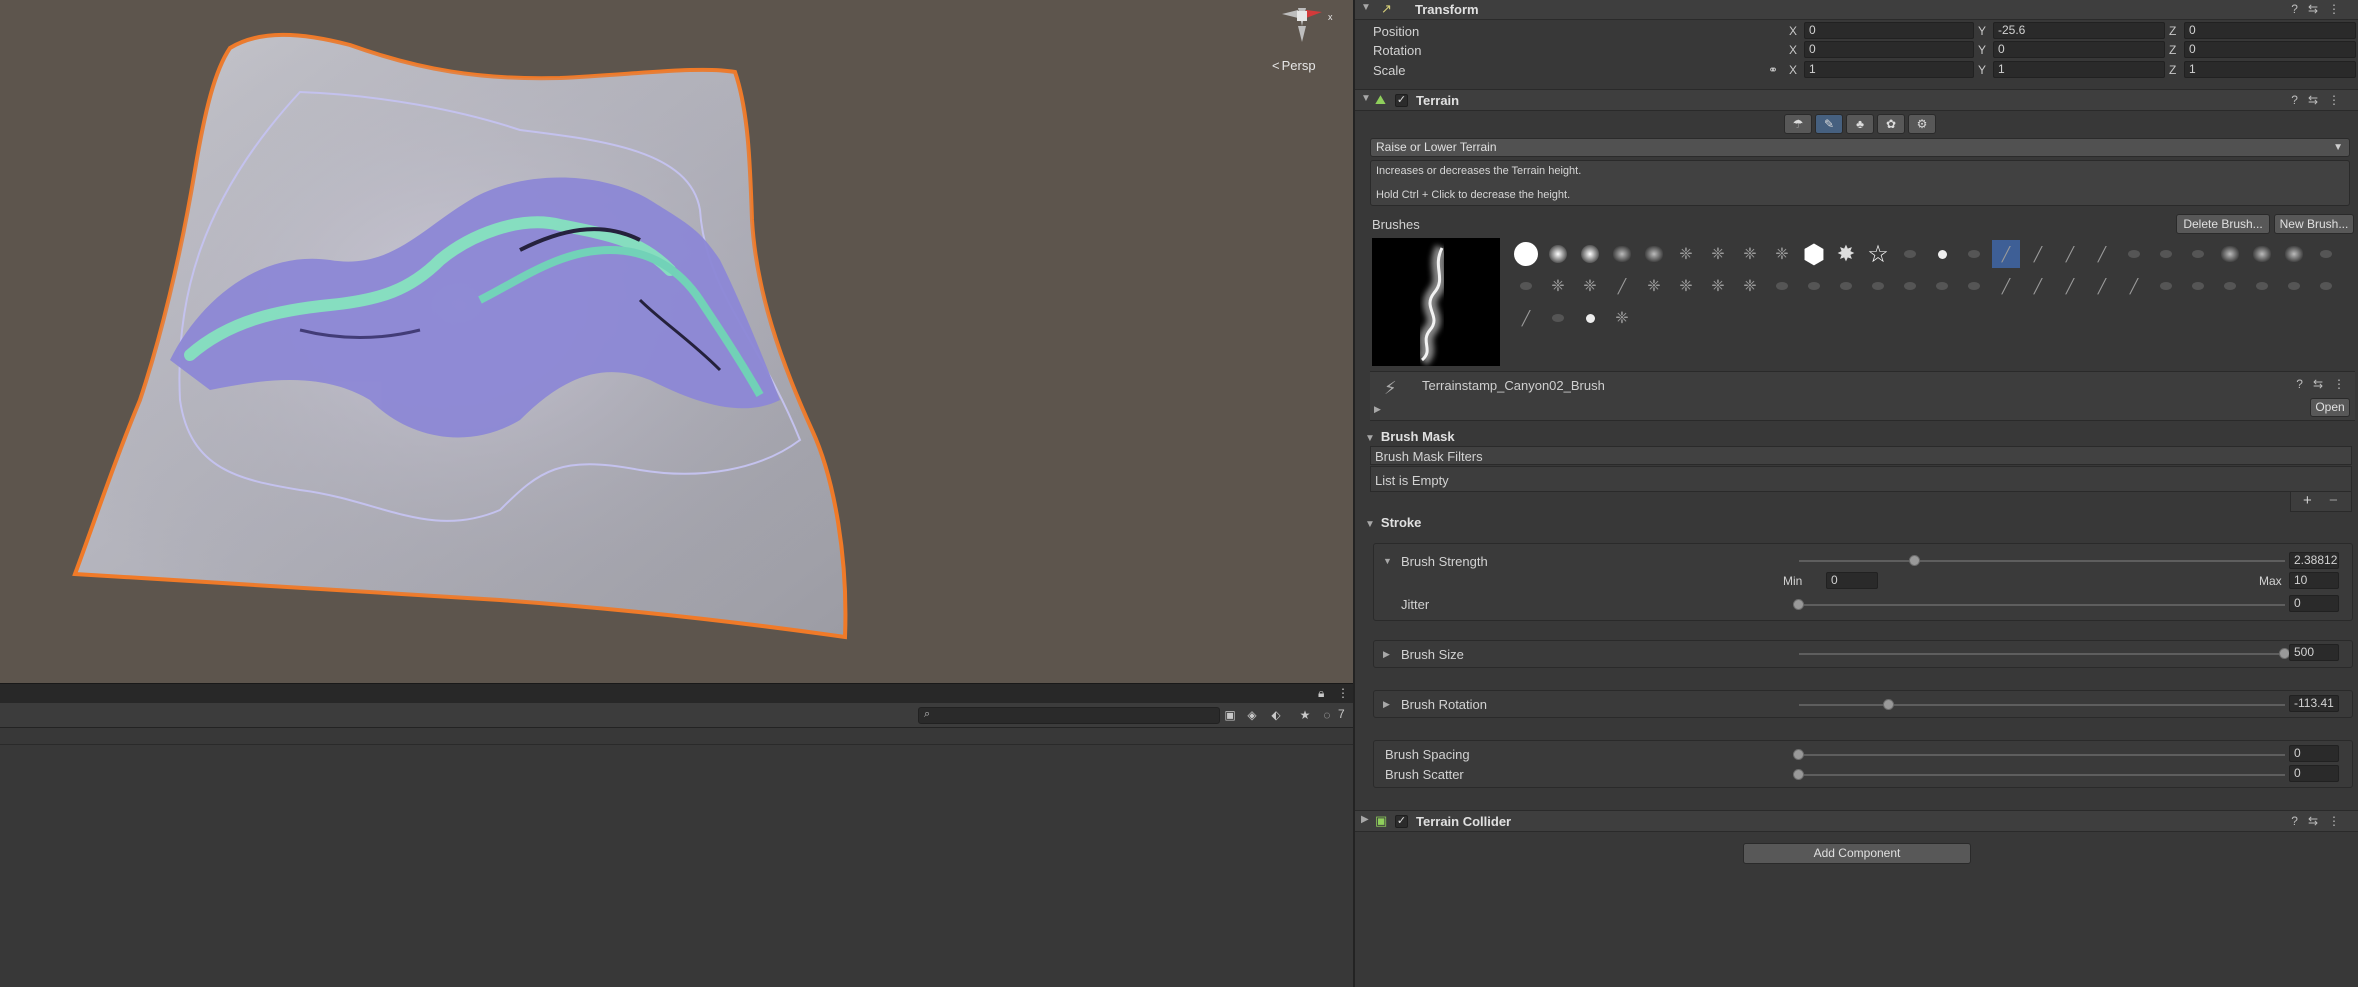 Image resolution: width=2358 pixels, height=987 pixels. I want to click on open-brush-button: Open, so click(2330, 407).